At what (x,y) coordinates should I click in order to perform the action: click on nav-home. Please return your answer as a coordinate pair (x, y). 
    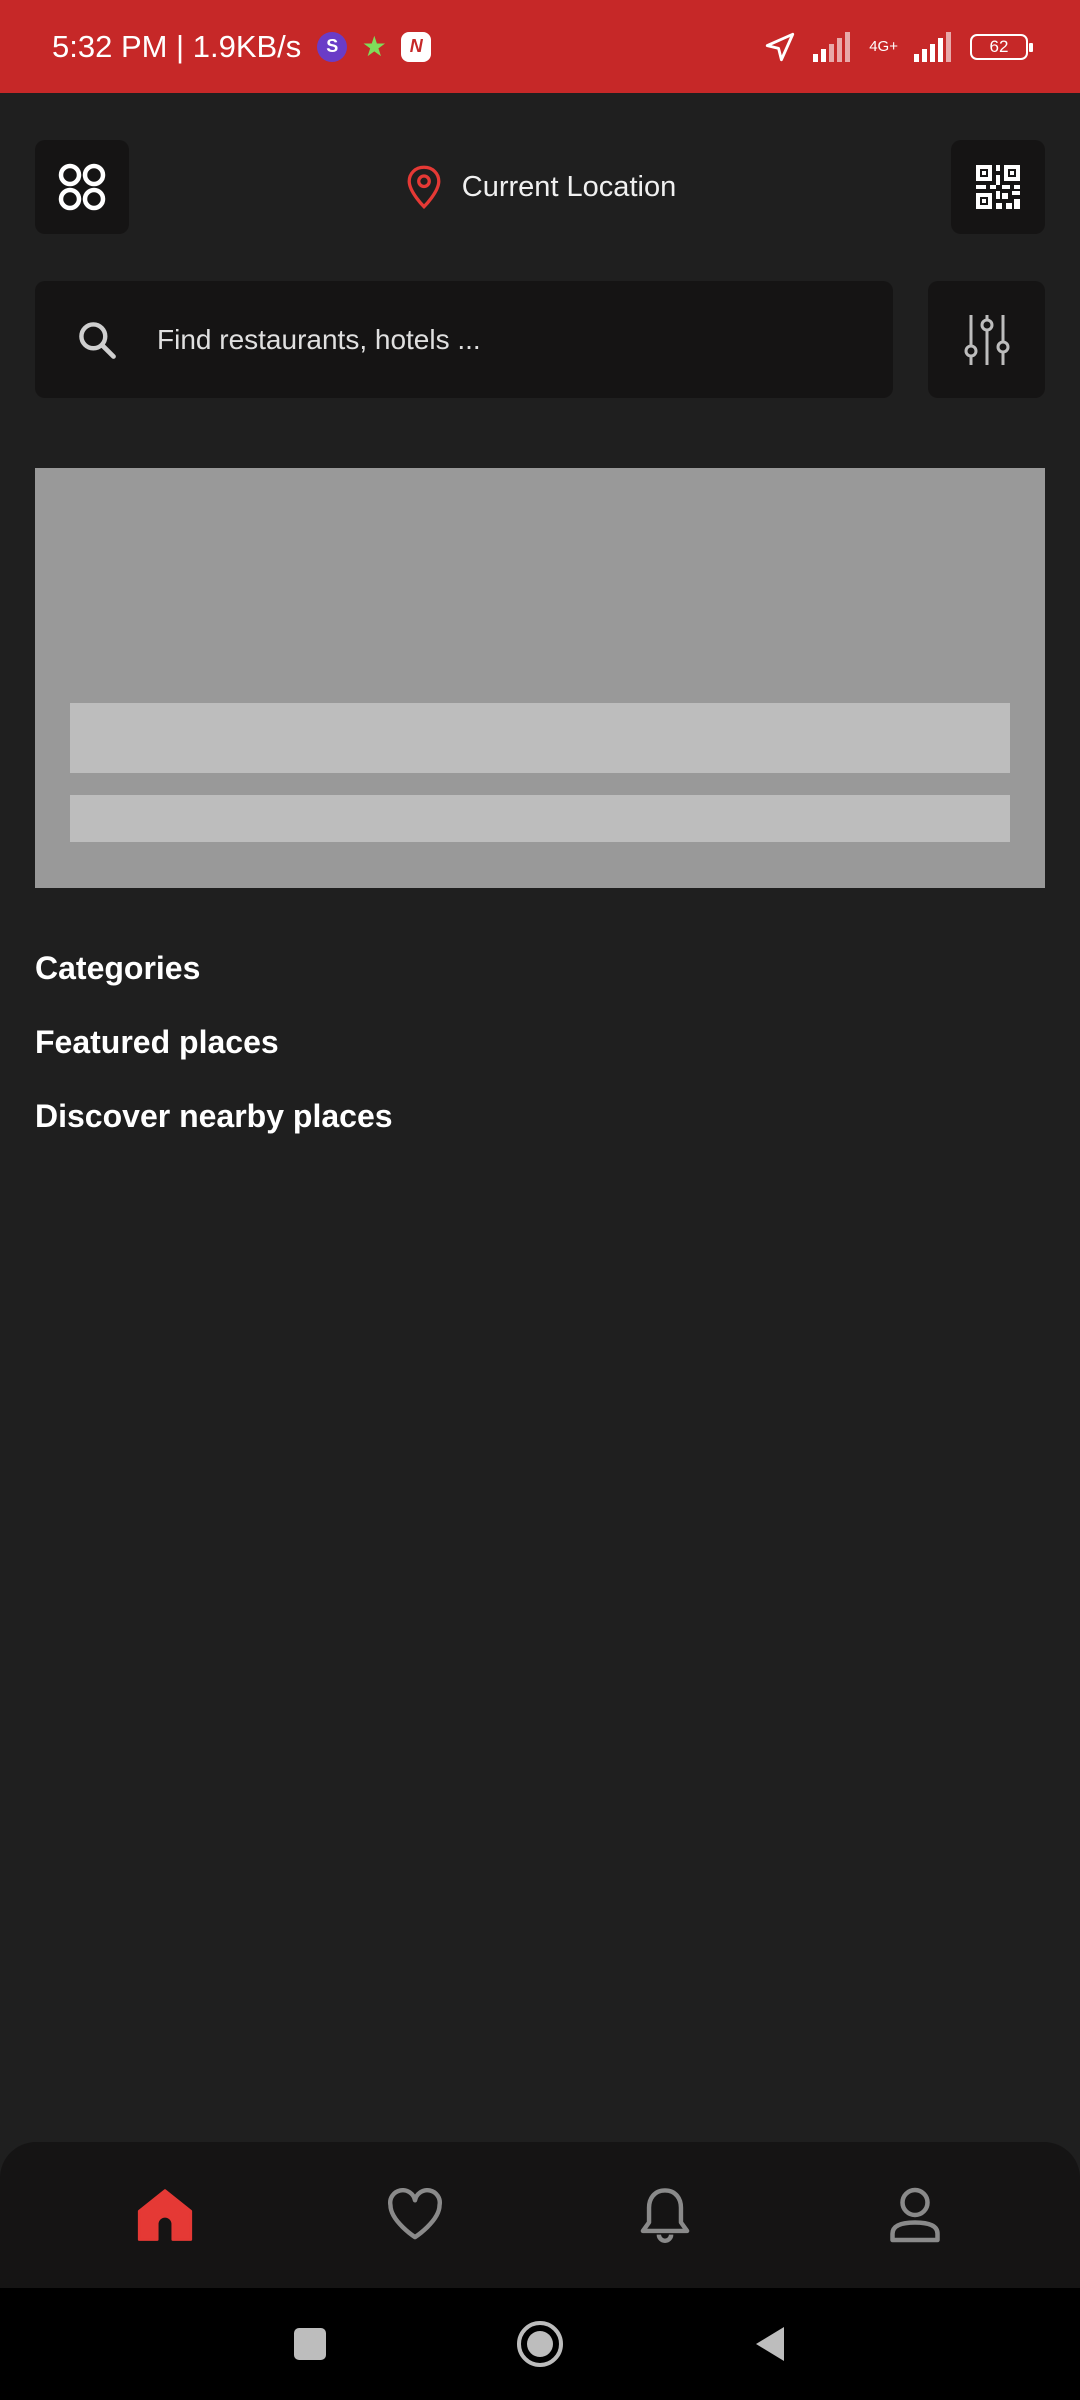
    Looking at the image, I should click on (165, 2215).